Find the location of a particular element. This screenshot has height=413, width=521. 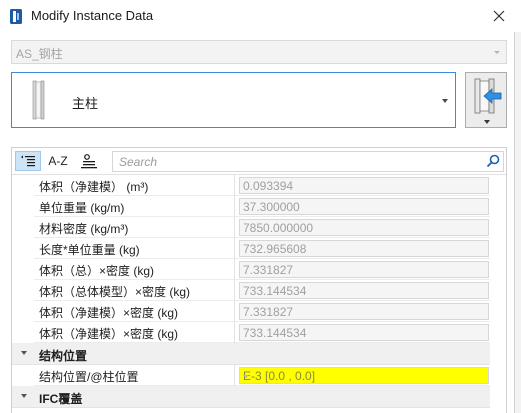

pick-element-button is located at coordinates (486, 100).